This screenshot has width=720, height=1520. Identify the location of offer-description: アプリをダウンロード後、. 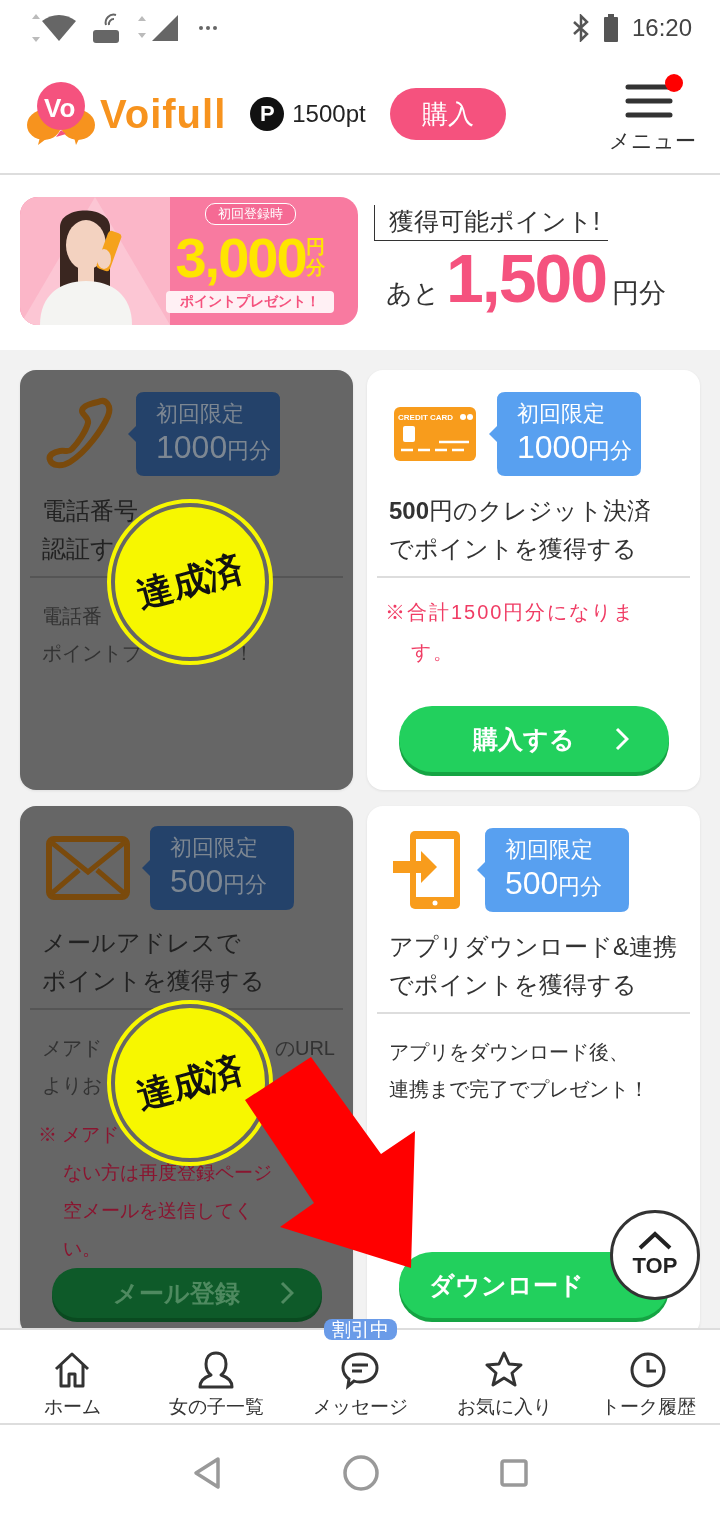
(509, 1052).